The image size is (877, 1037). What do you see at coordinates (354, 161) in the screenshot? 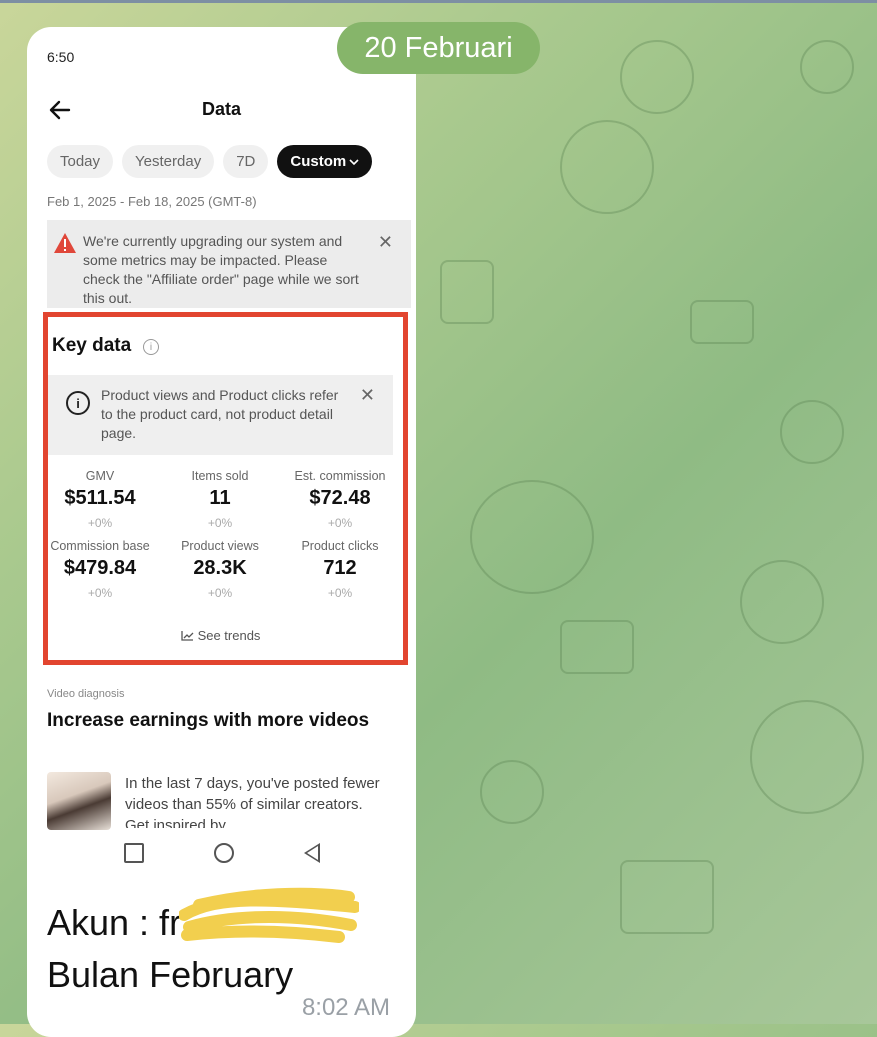
I see `chevron-down-icon` at bounding box center [354, 161].